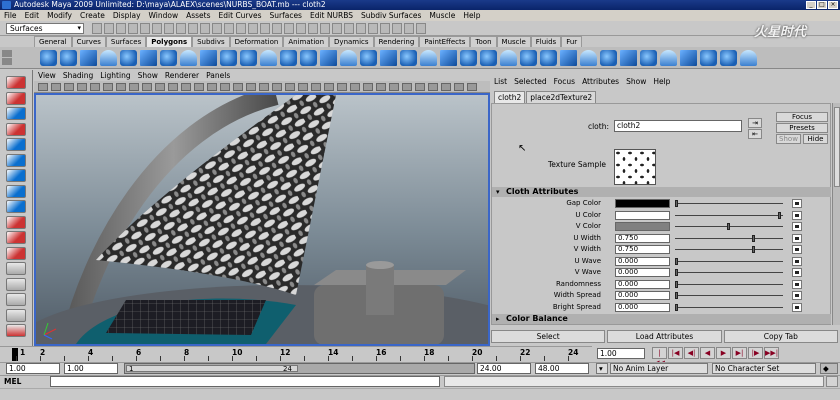  Describe the element at coordinates (16, 284) in the screenshot. I see `layout-graph-icon` at that location.